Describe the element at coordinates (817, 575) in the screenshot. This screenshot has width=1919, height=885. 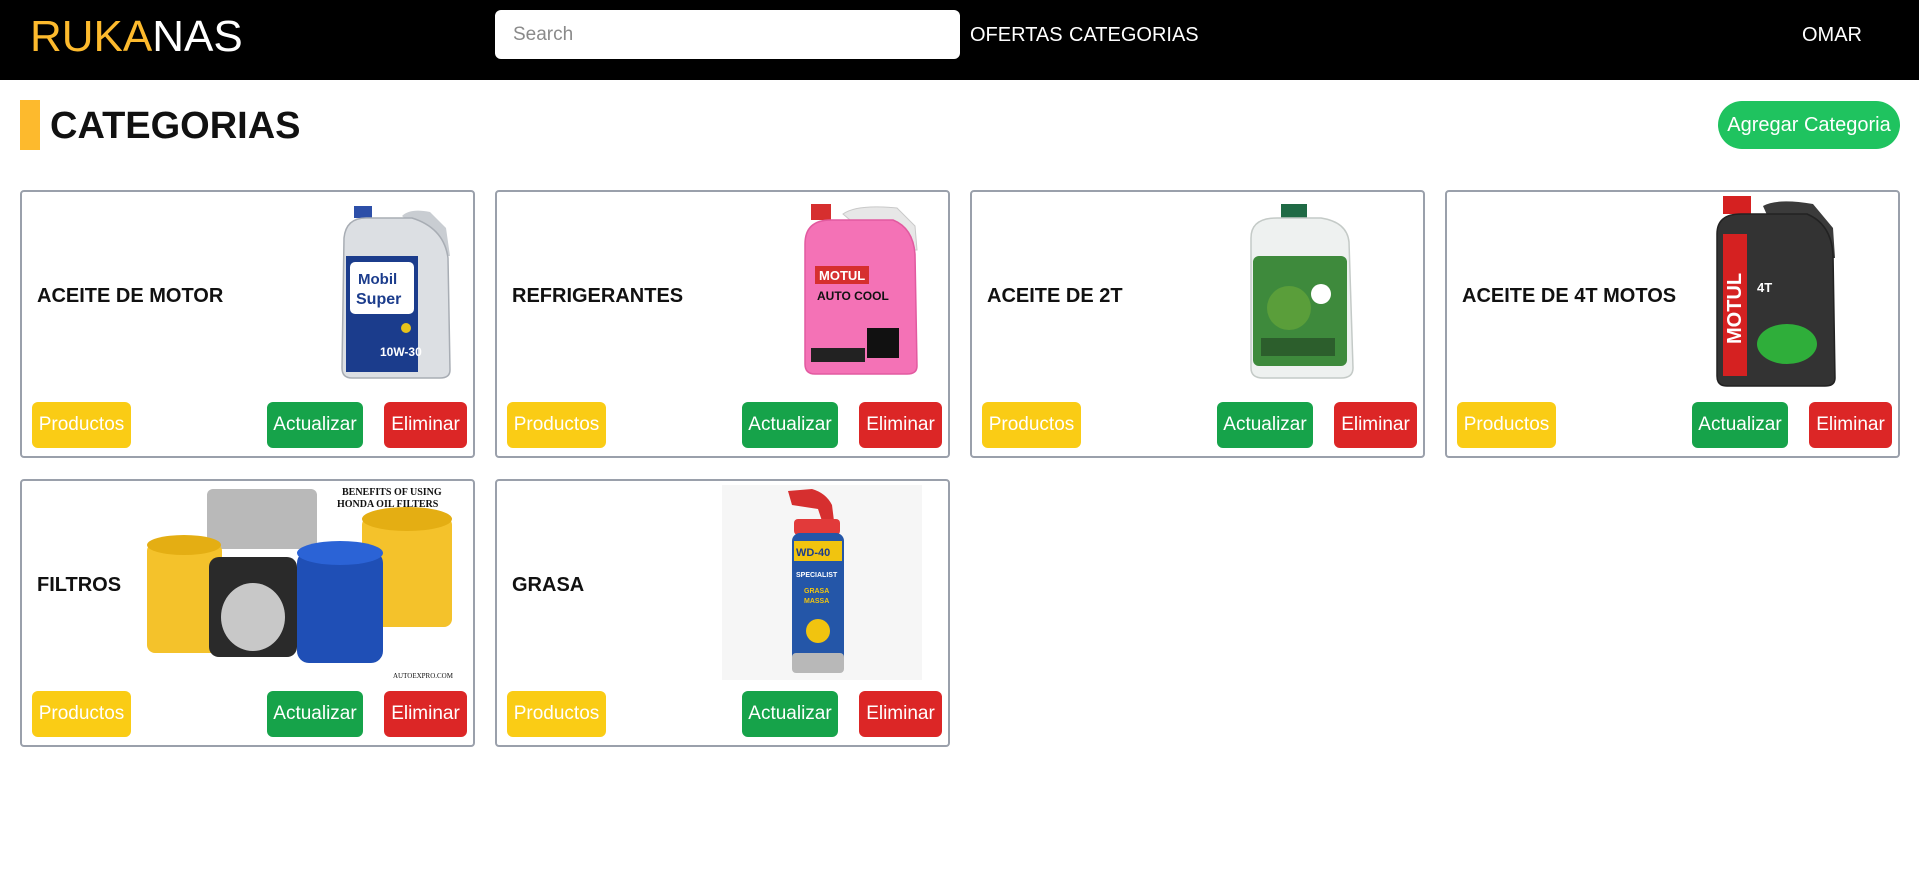
I see `svg-text: SPECIALIST` at that location.